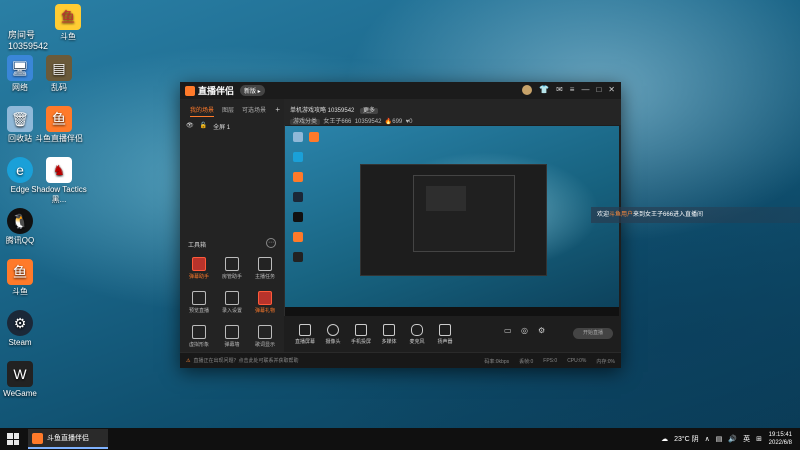 This screenshot has height=450, width=800. I want to click on maximize-icon: □, so click(598, 90).